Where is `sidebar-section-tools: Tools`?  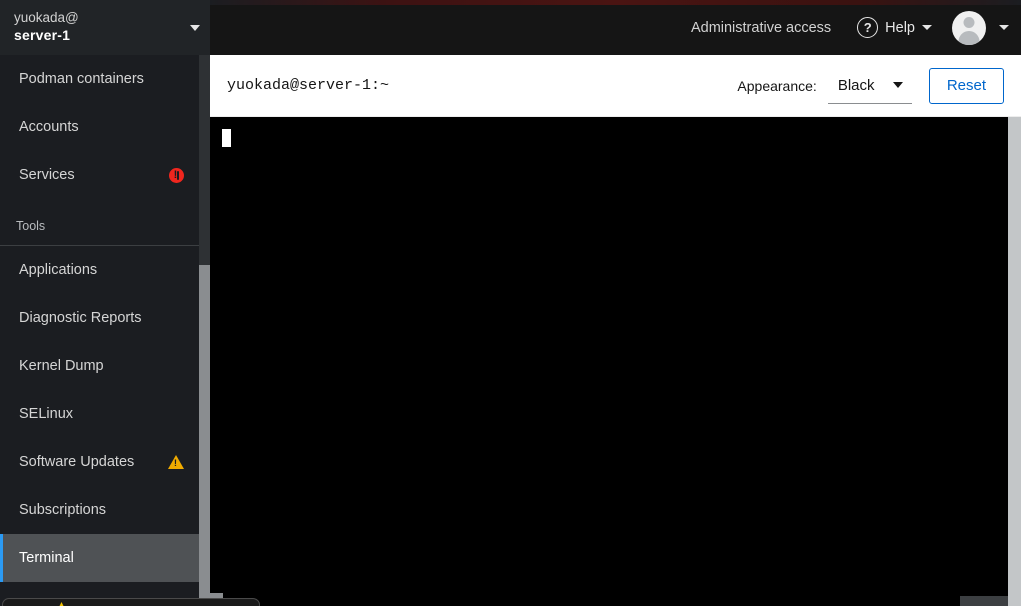 sidebar-section-tools: Tools is located at coordinates (105, 219).